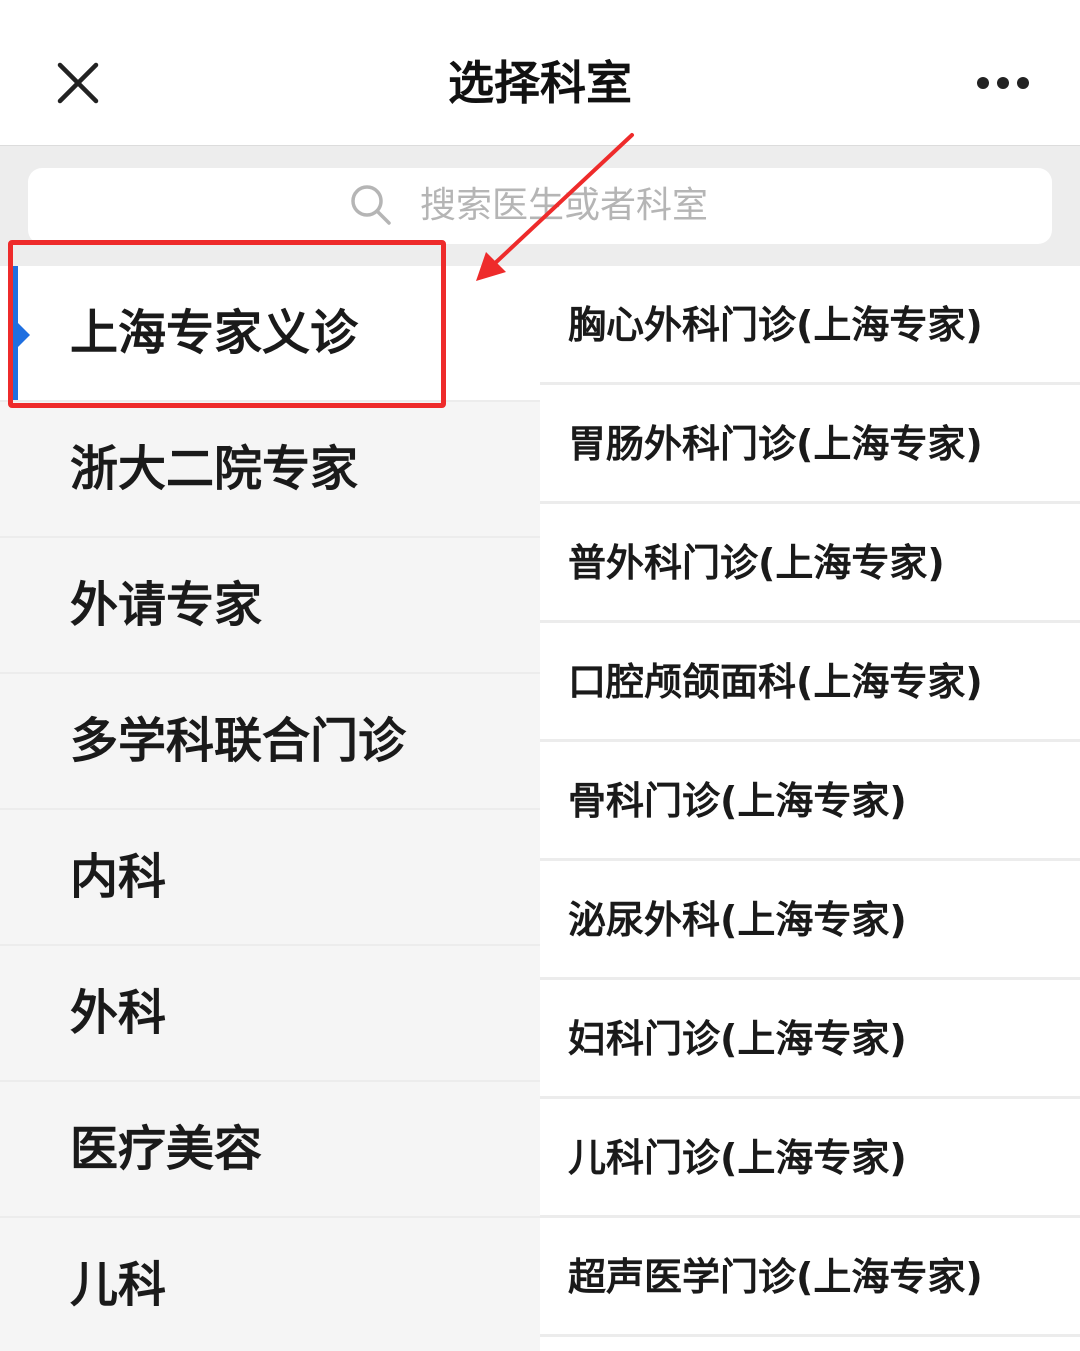 This screenshot has height=1351, width=1080. What do you see at coordinates (270, 878) in the screenshot?
I see `category-item: 内科` at bounding box center [270, 878].